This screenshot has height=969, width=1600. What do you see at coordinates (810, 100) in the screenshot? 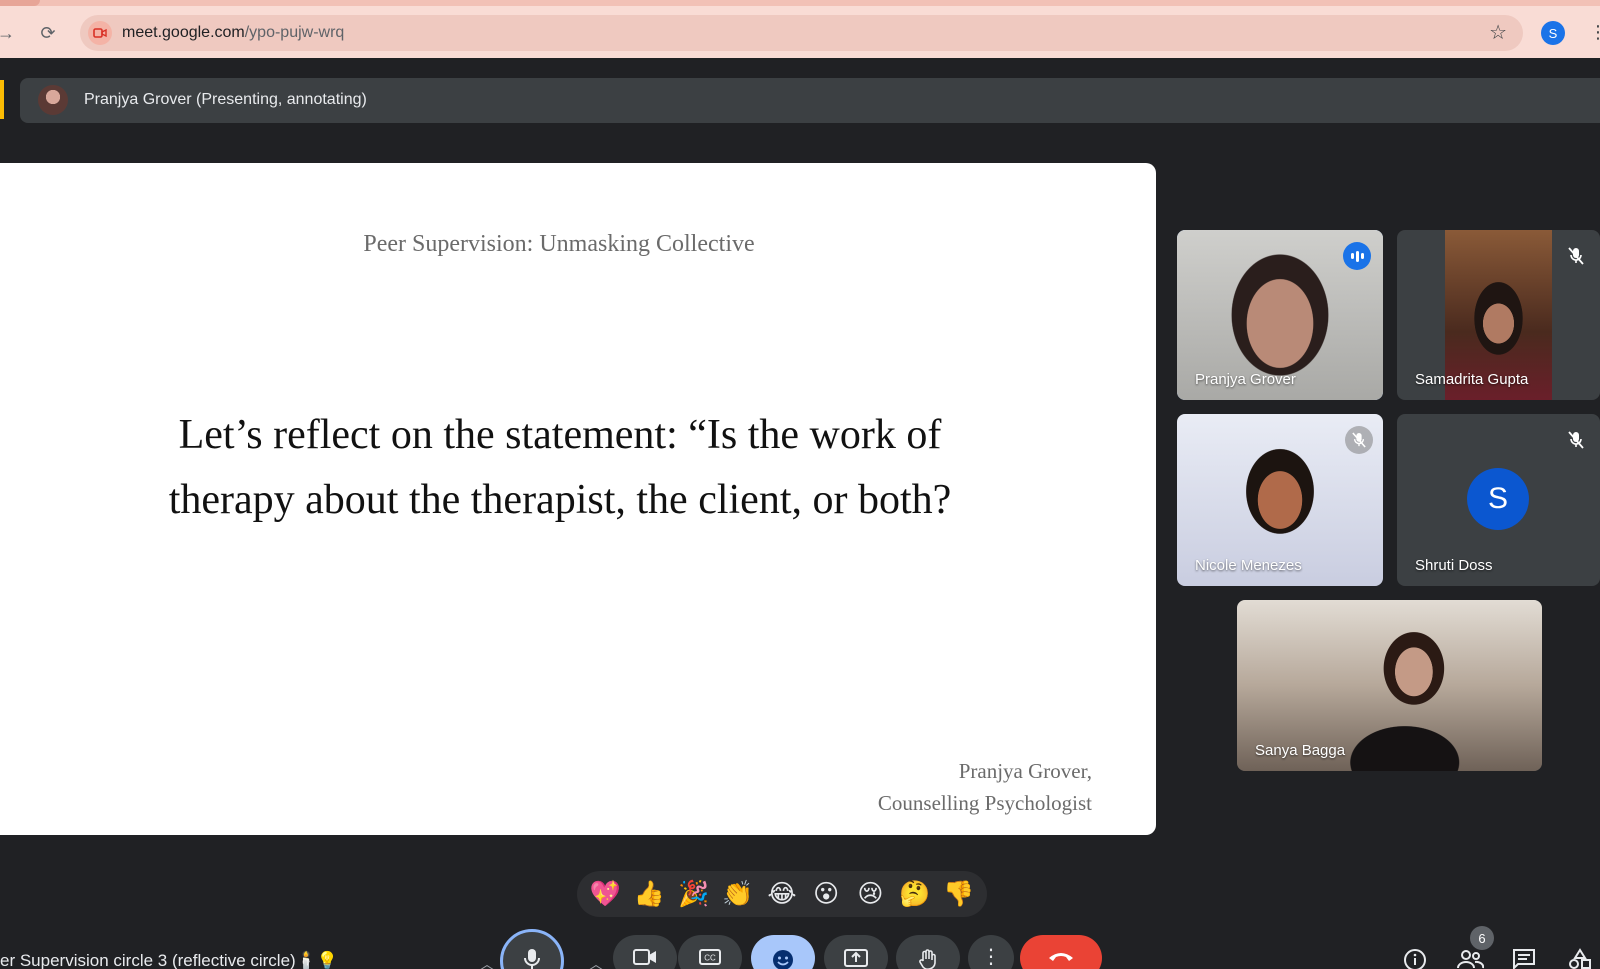
I see `presenter-banner: Pranjya Grover (Presenting, annotating)` at bounding box center [810, 100].